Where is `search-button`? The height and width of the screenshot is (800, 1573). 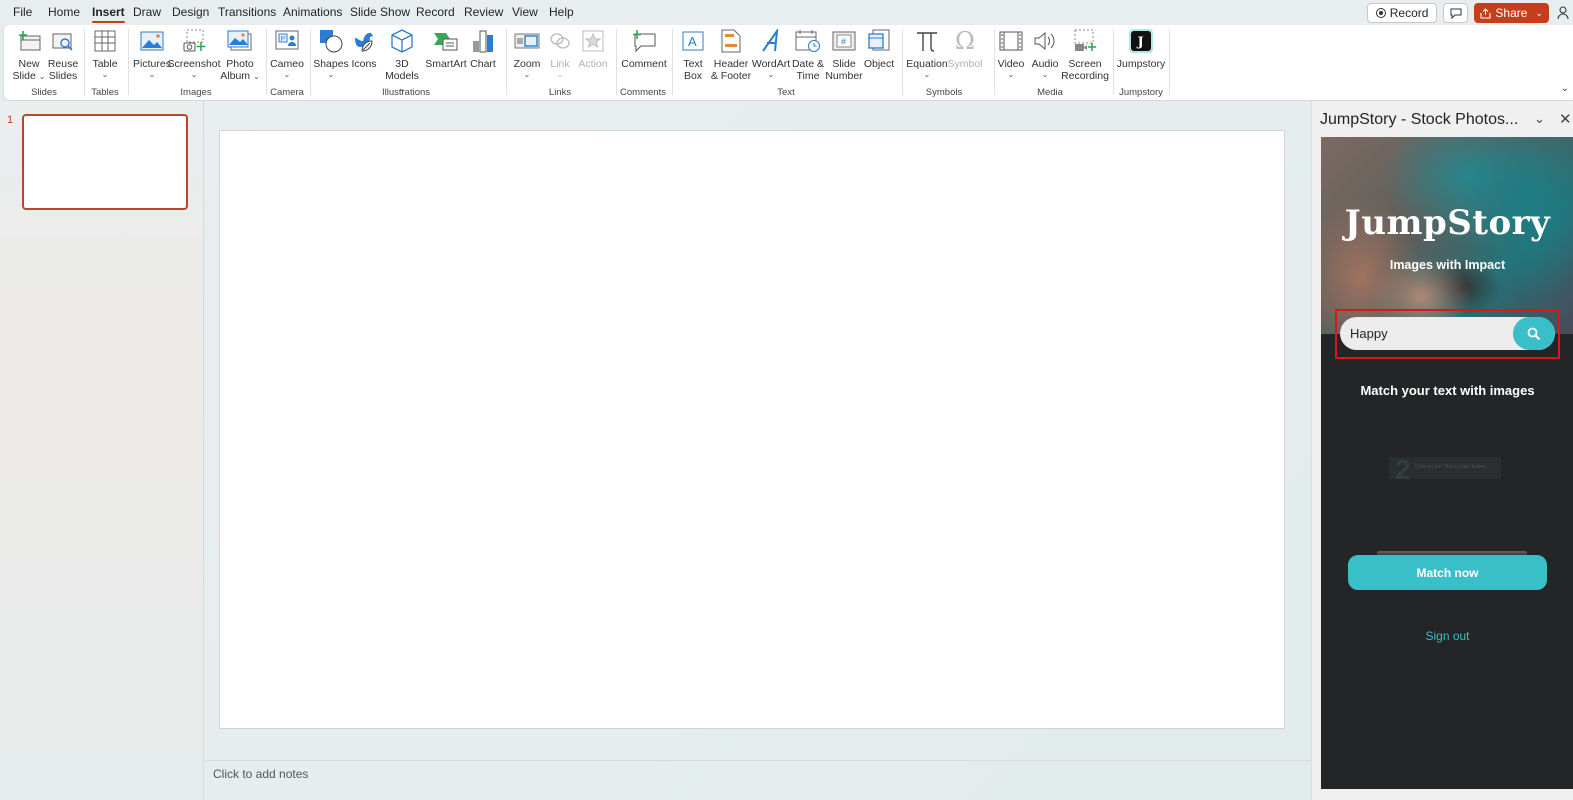
search-button is located at coordinates (1534, 333).